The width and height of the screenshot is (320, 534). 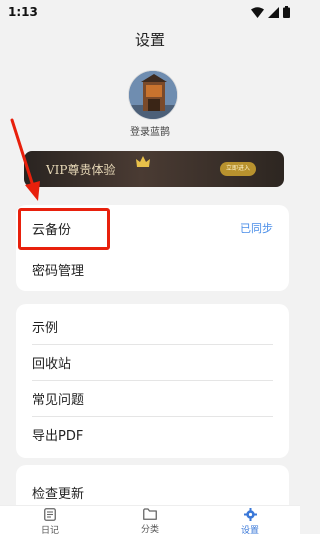 I want to click on login-label: 登录蓝鹊, so click(x=150, y=130).